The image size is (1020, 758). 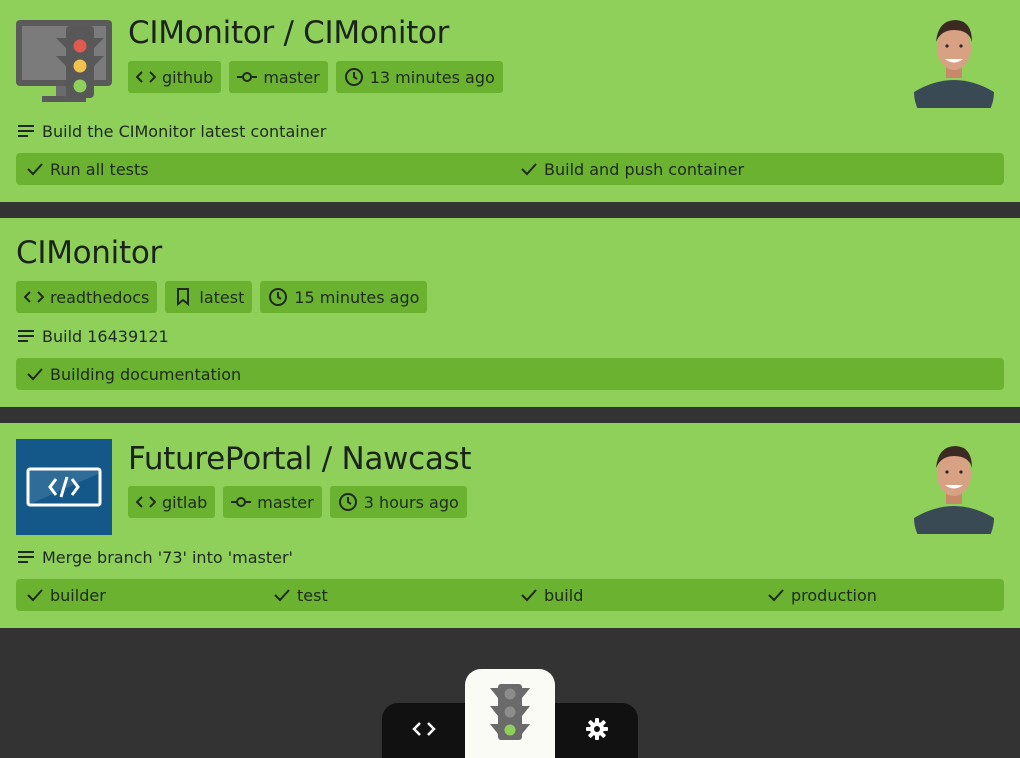 I want to click on traffic-light-icon, so click(x=510, y=713).